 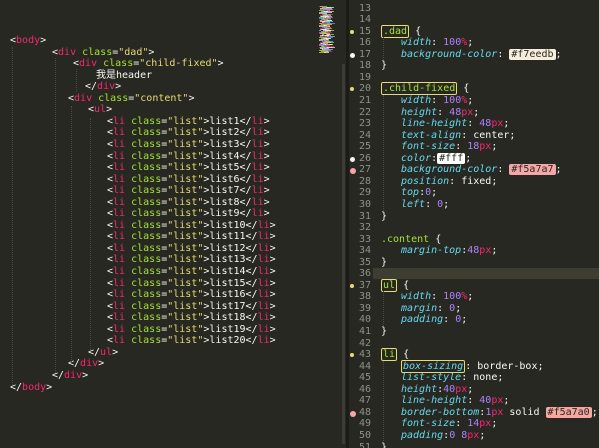 What do you see at coordinates (191, 295) in the screenshot?
I see `code-line: <li class="list">list16</li>` at bounding box center [191, 295].